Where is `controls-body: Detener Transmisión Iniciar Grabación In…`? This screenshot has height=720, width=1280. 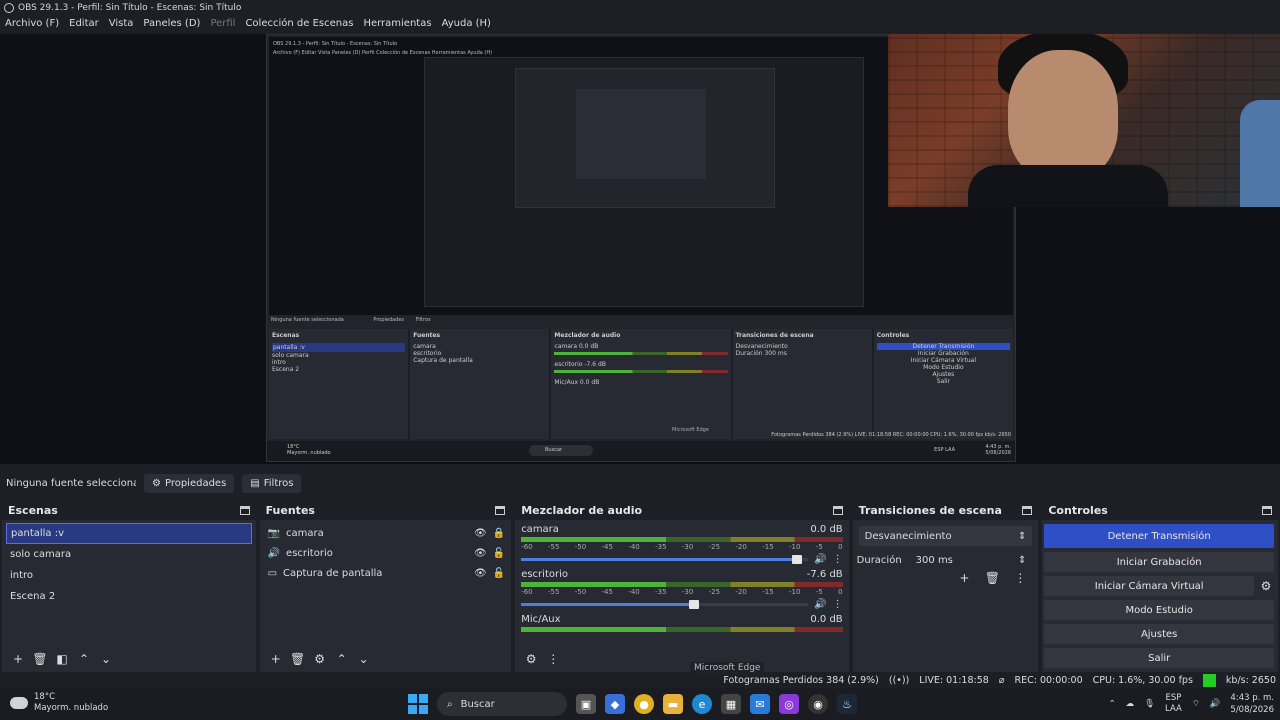
controls-body: Detener Transmisión Iniciar Grabación In… is located at coordinates (1160, 596).